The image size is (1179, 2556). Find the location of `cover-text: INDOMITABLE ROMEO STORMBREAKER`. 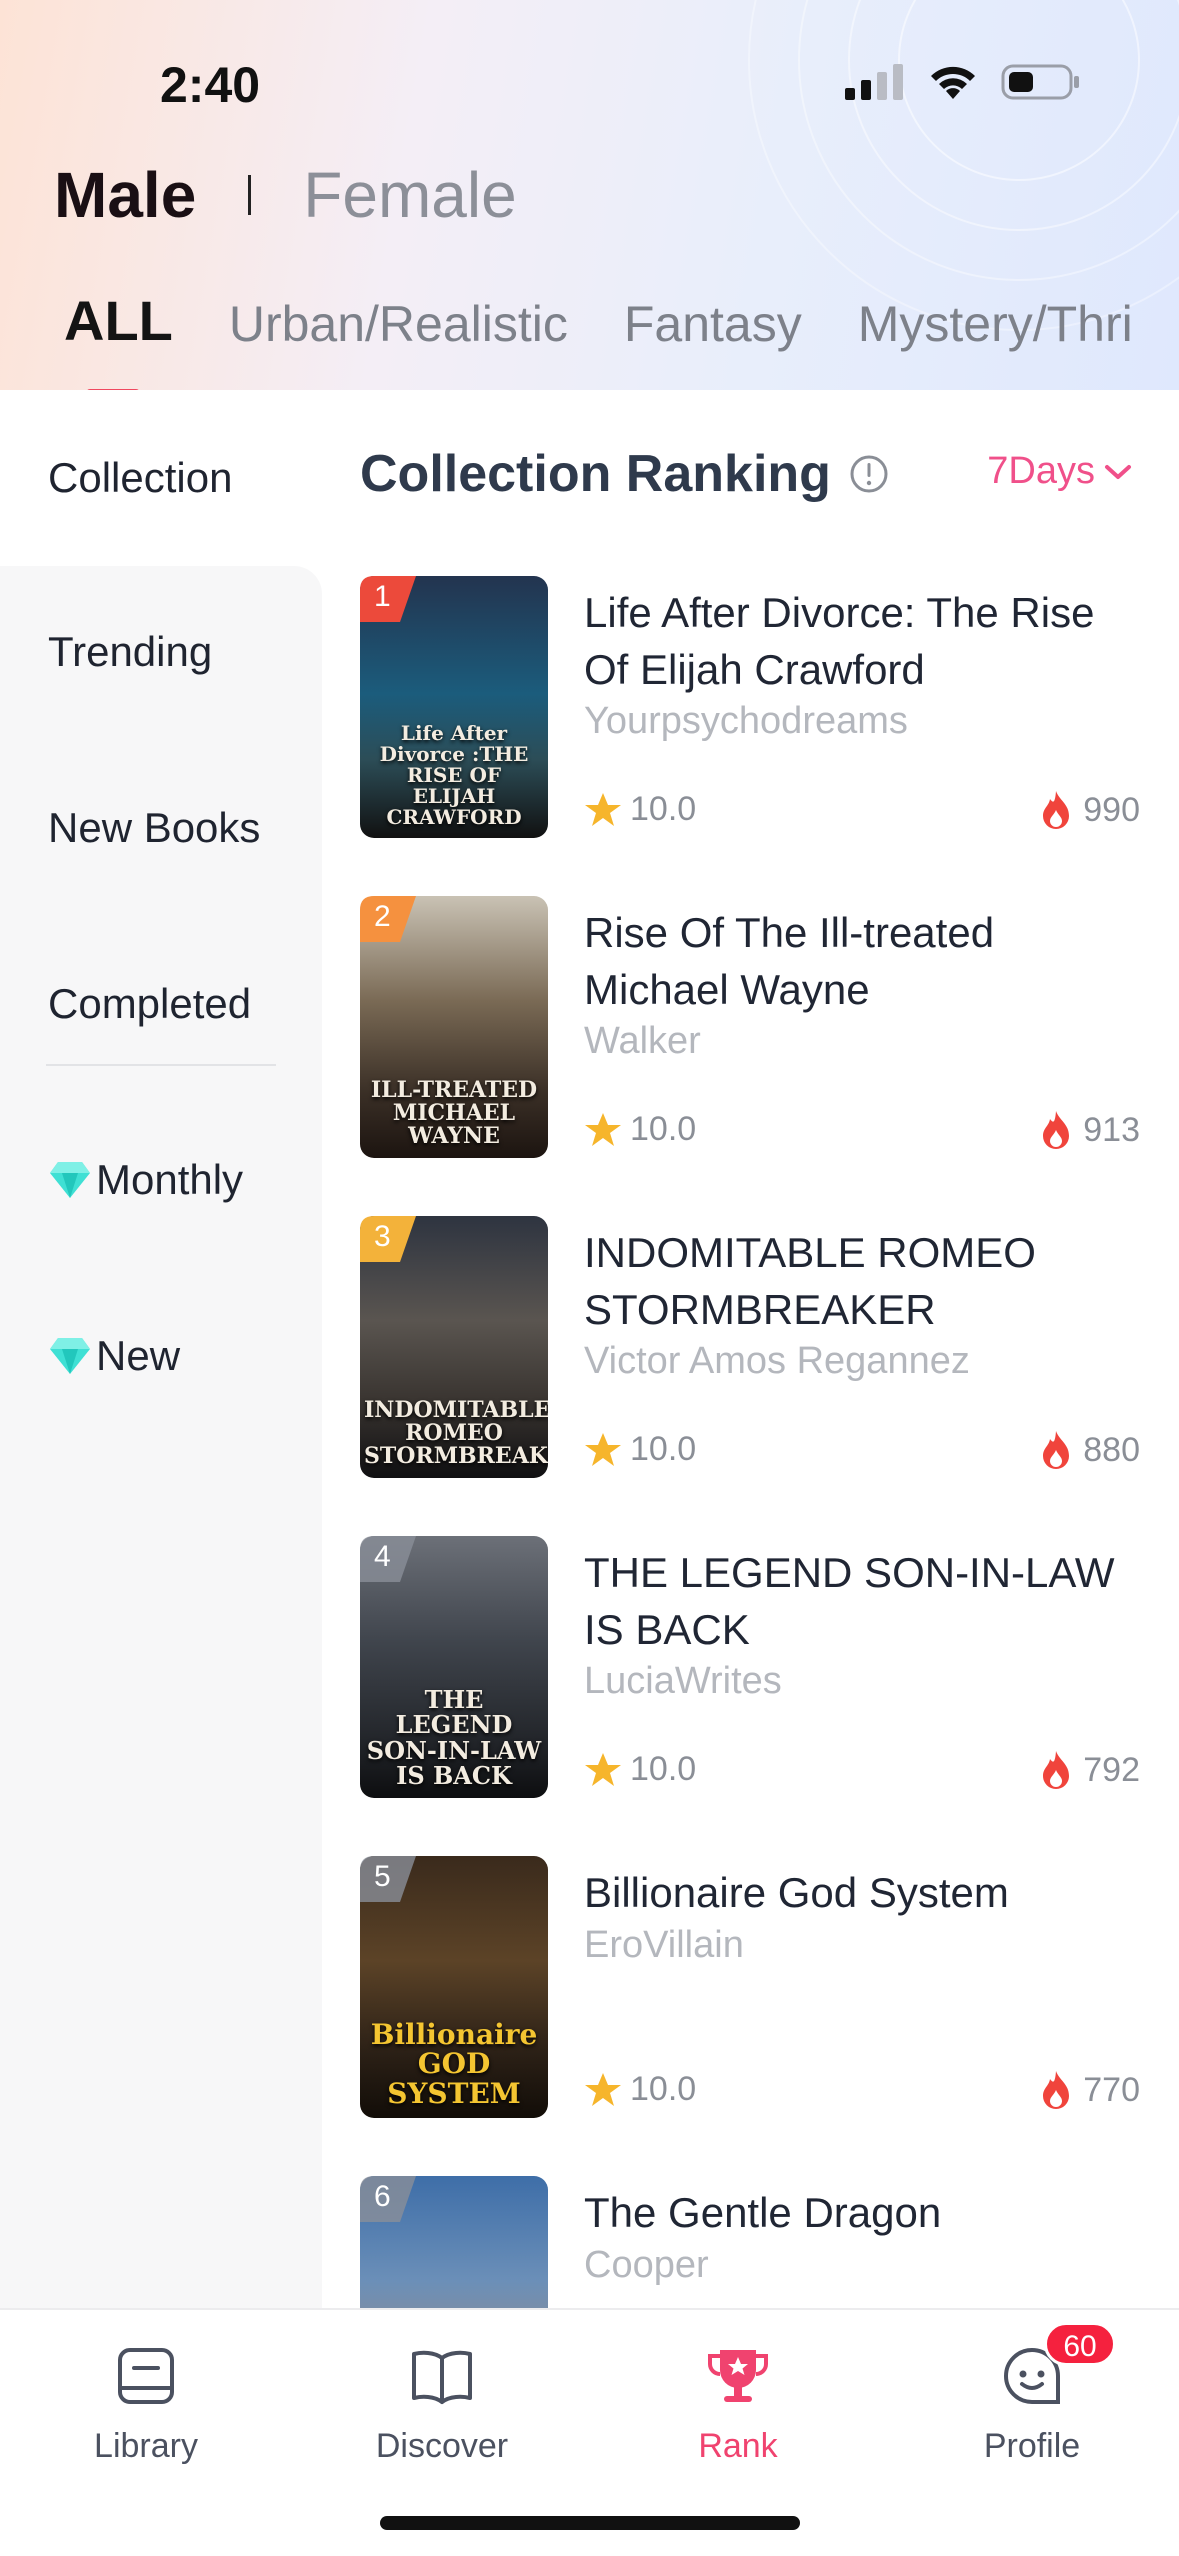

cover-text: INDOMITABLE ROMEO STORMBREAKER is located at coordinates (456, 1432).